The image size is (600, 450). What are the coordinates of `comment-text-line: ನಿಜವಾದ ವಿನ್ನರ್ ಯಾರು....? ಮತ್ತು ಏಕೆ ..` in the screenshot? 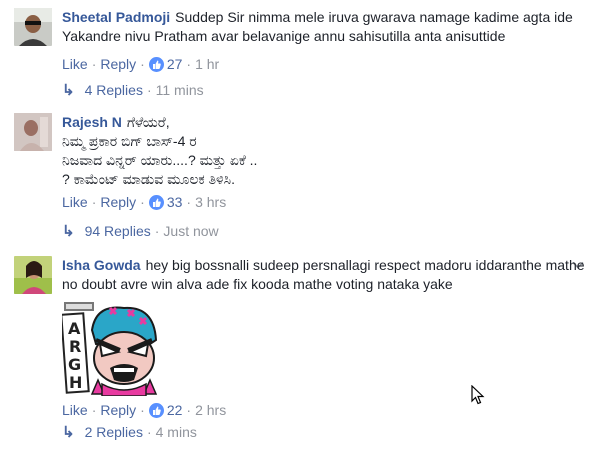 It's located at (160, 160).